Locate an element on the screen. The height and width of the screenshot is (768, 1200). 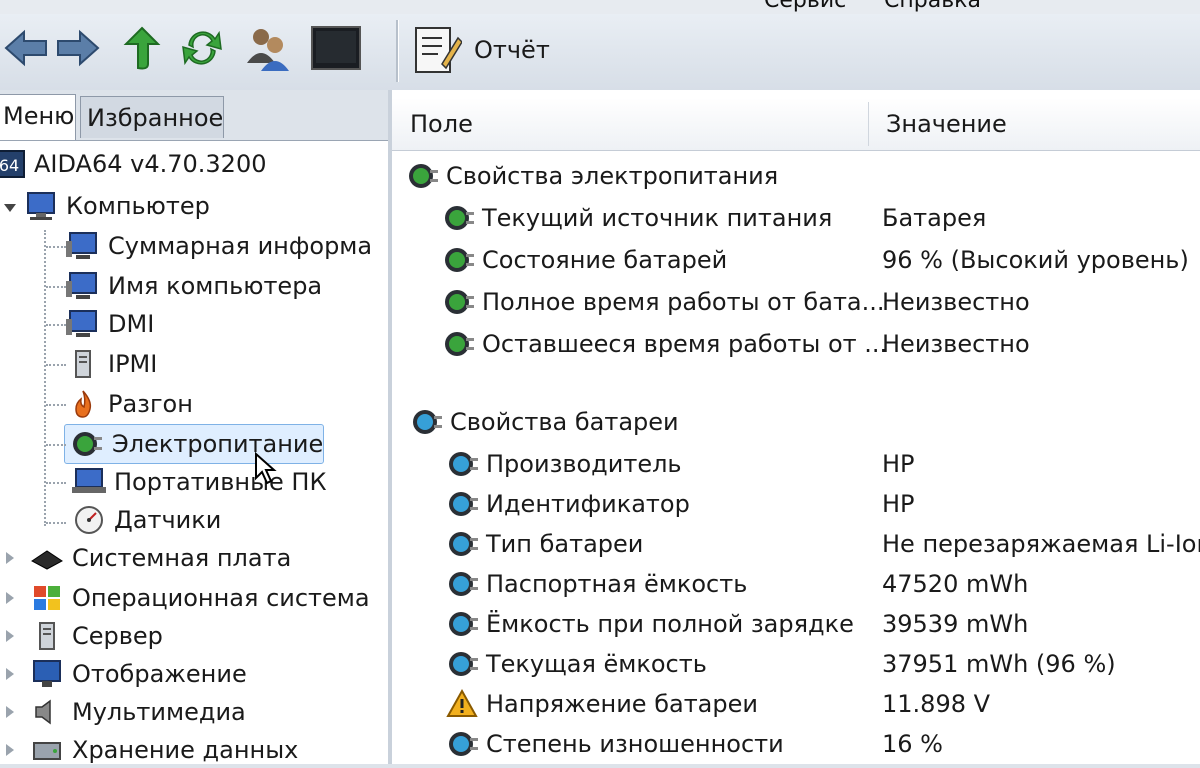
tree-item-display: Отображение is located at coordinates (138, 674).